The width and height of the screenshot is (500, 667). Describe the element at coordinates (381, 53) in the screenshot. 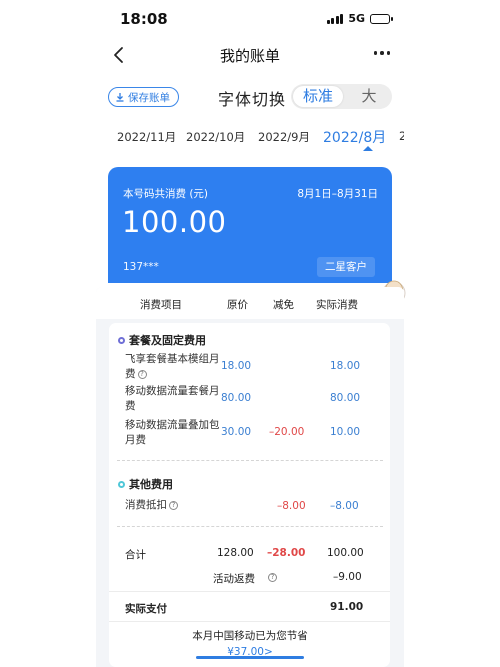

I see `more-icon` at that location.